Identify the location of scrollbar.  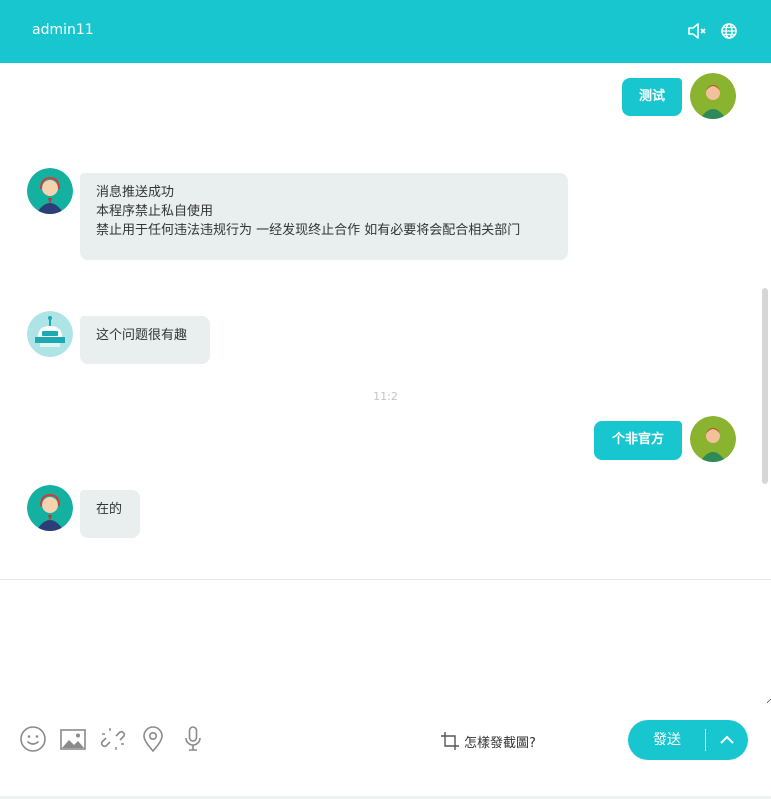
(765, 386).